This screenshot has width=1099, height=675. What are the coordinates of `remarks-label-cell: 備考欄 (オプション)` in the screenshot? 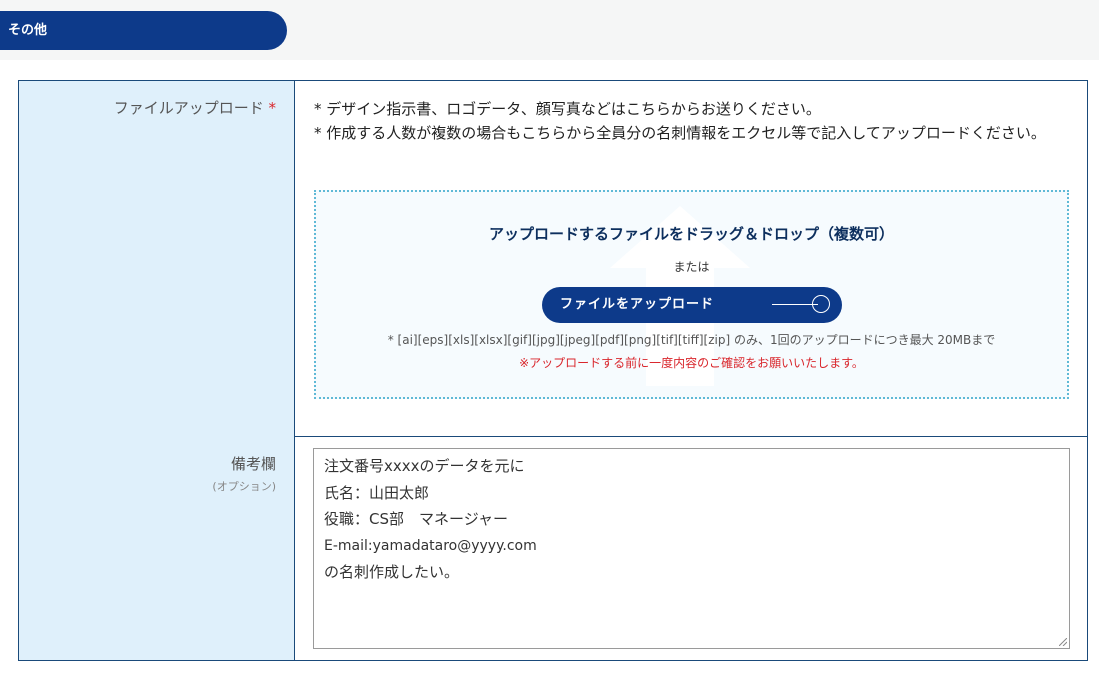 It's located at (157, 548).